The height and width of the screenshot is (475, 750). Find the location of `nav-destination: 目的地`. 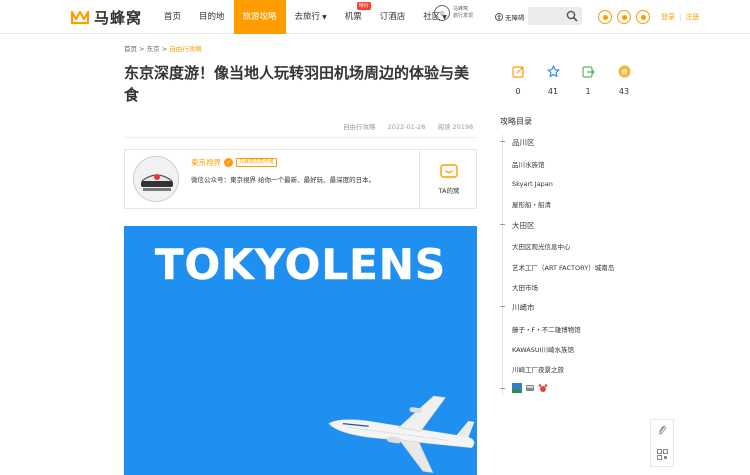

nav-destination: 目的地 is located at coordinates (212, 17).